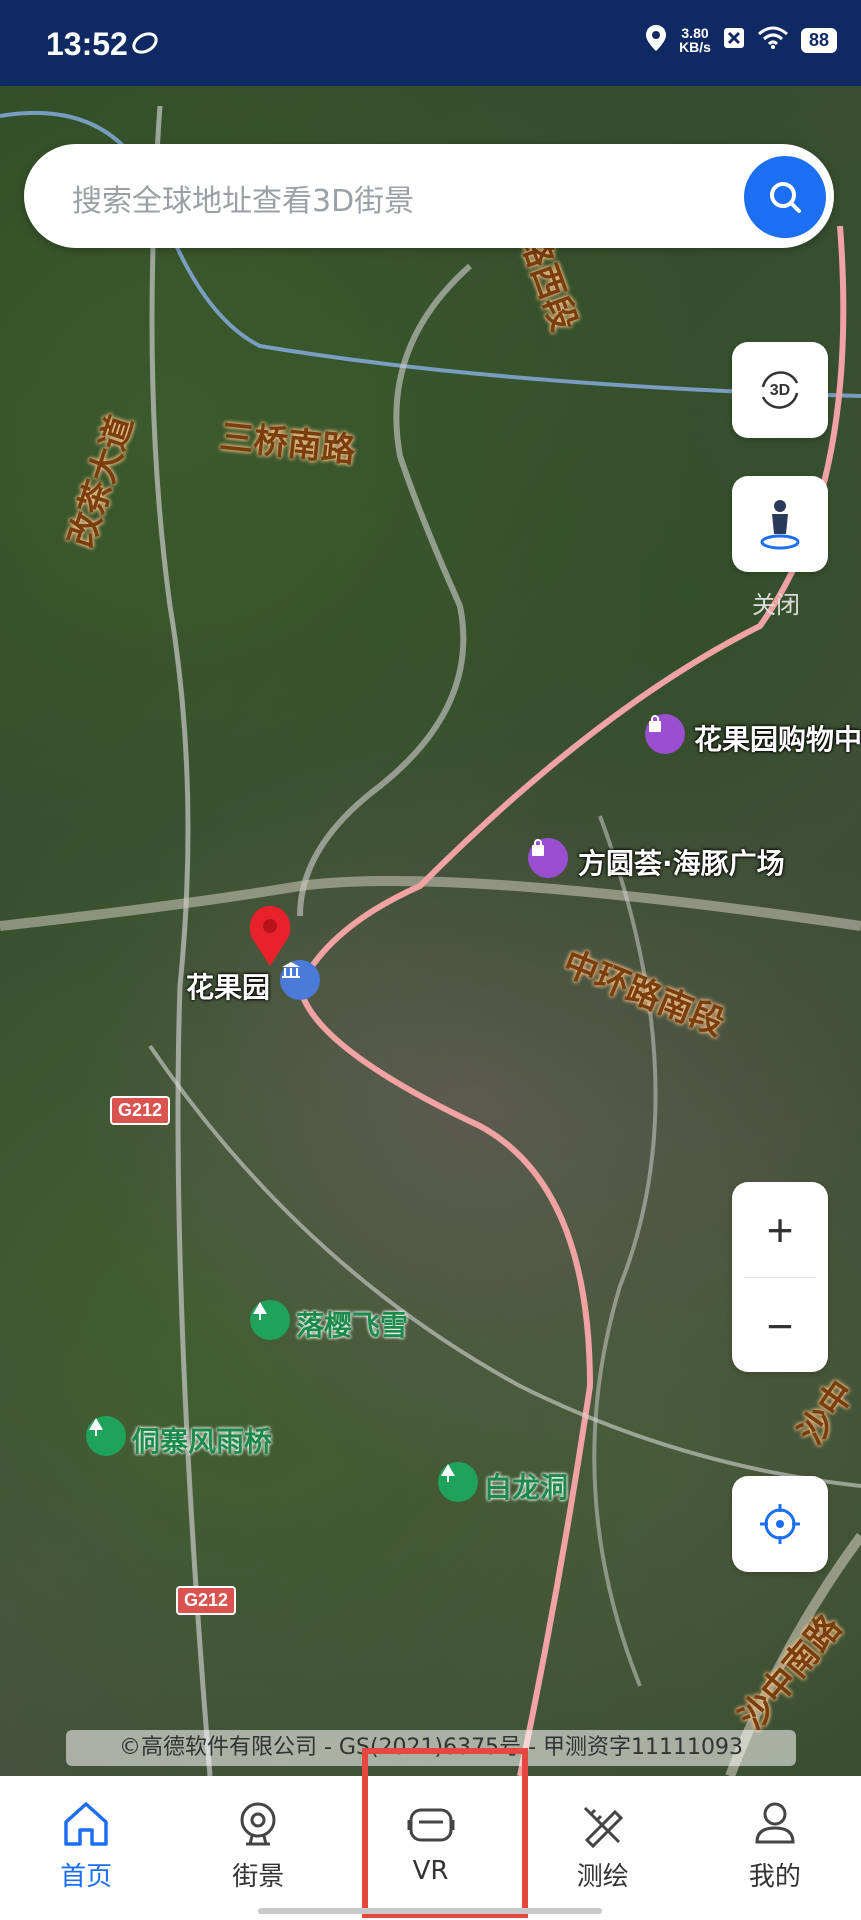  Describe the element at coordinates (352, 1324) in the screenshot. I see `poi-label: 落樱飞雪` at that location.